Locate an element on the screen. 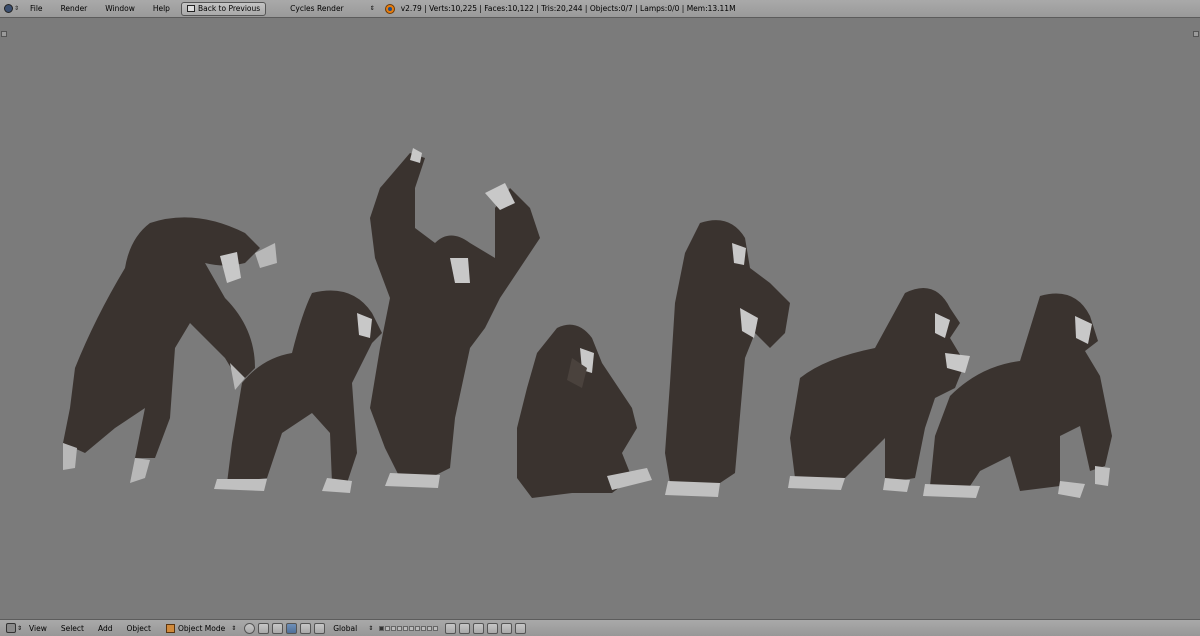 This screenshot has height=636, width=1200. object-mode-label: Object Mode is located at coordinates (201, 628).